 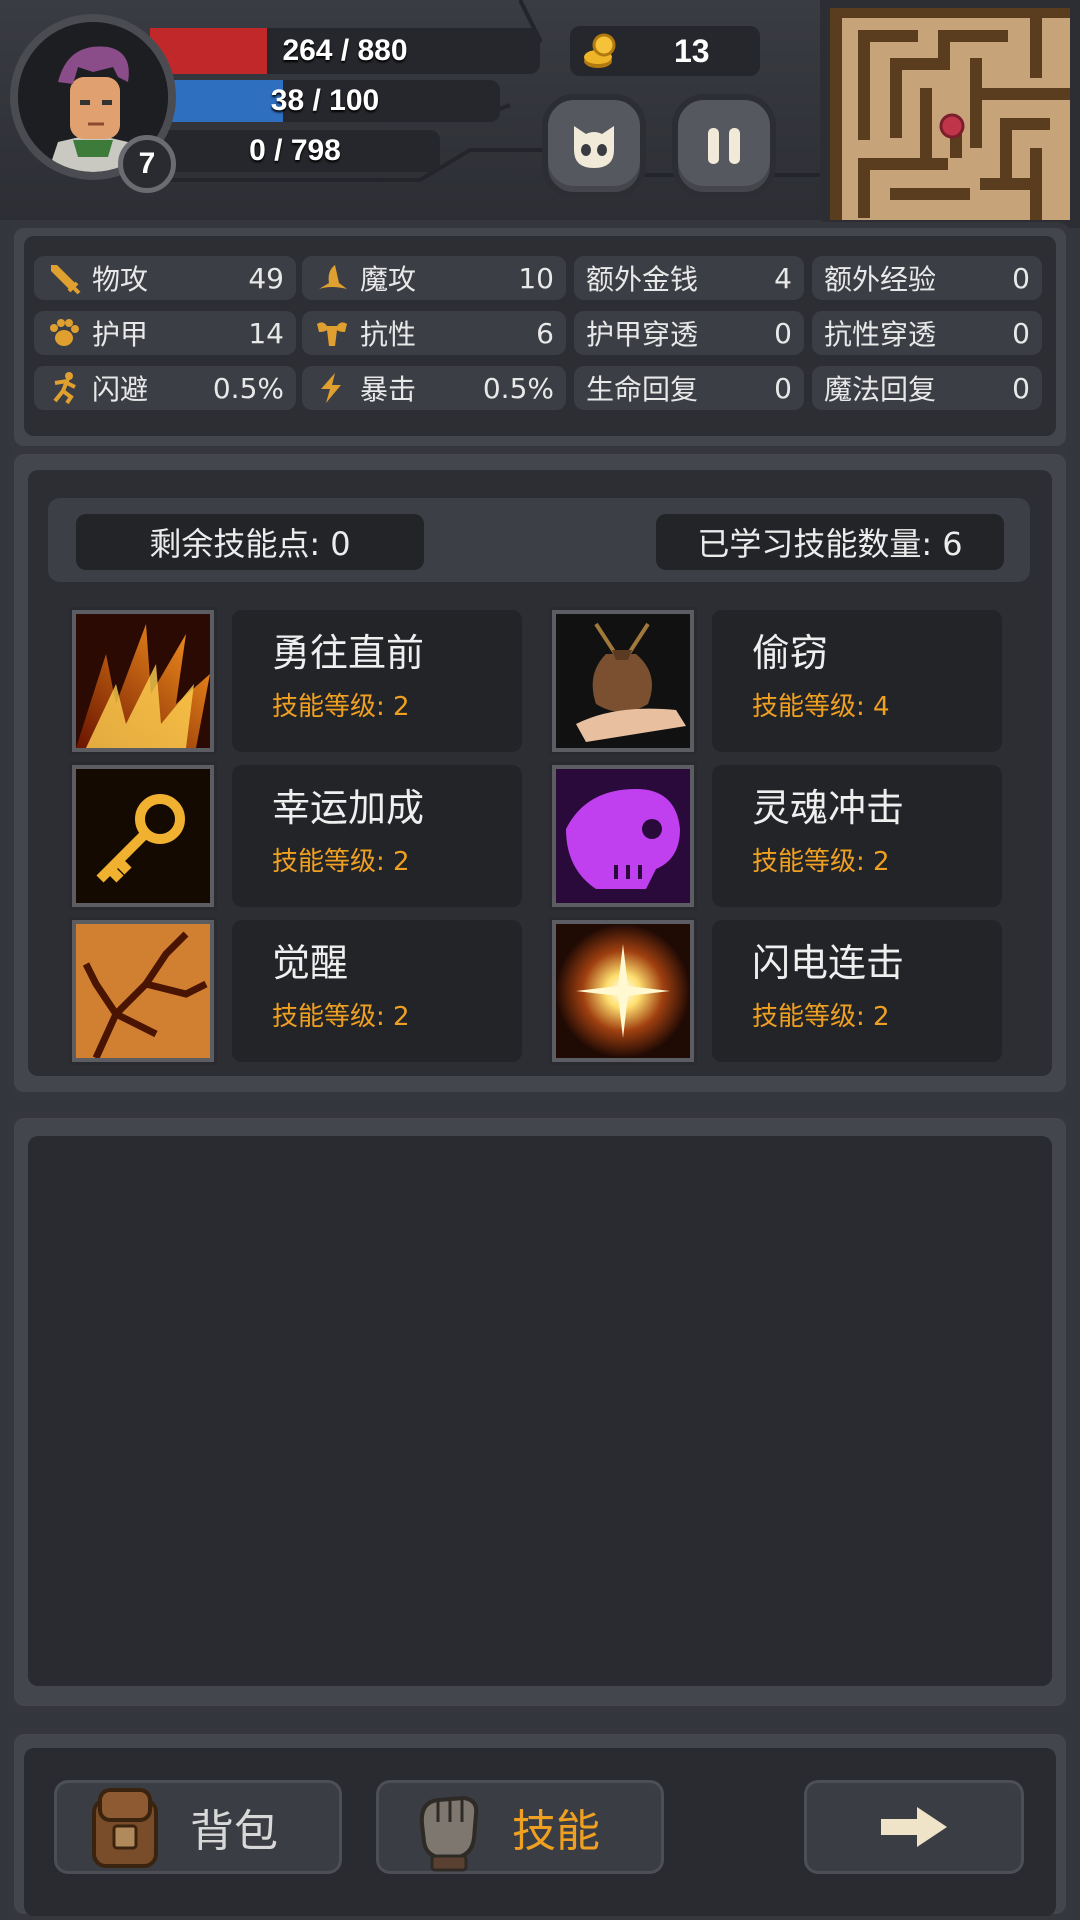 What do you see at coordinates (388, 334) in the screenshot?
I see `stat-label: 抗性` at bounding box center [388, 334].